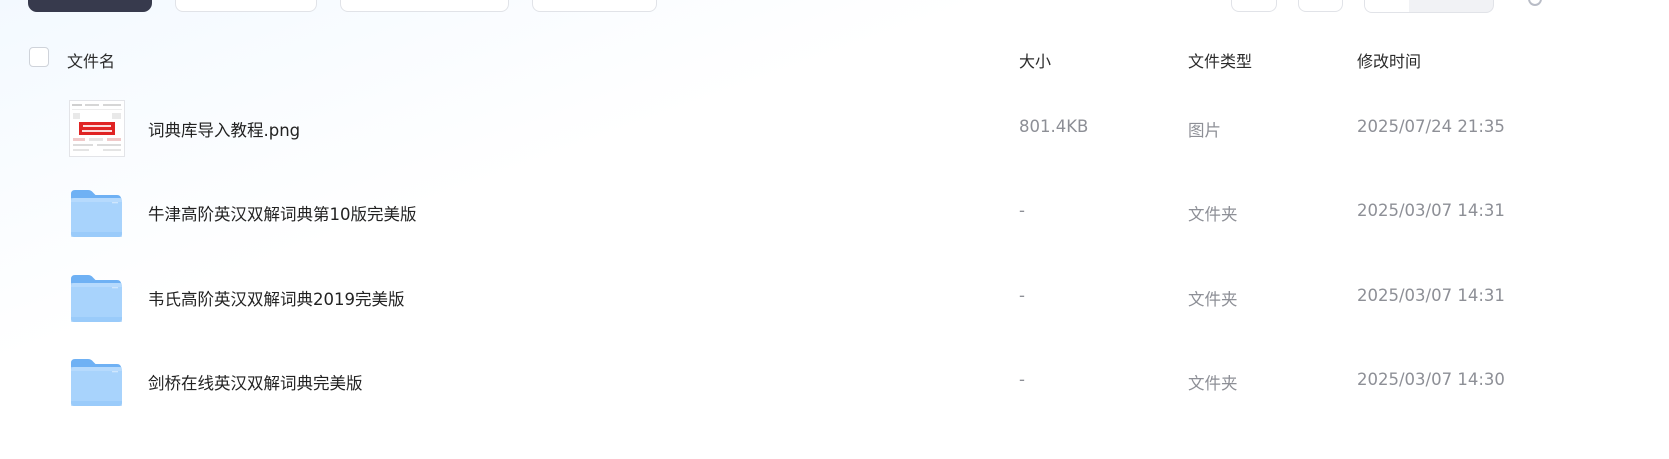 The width and height of the screenshot is (1669, 459). What do you see at coordinates (224, 129) in the screenshot?
I see `file-name: 词典库导入教程.png` at bounding box center [224, 129].